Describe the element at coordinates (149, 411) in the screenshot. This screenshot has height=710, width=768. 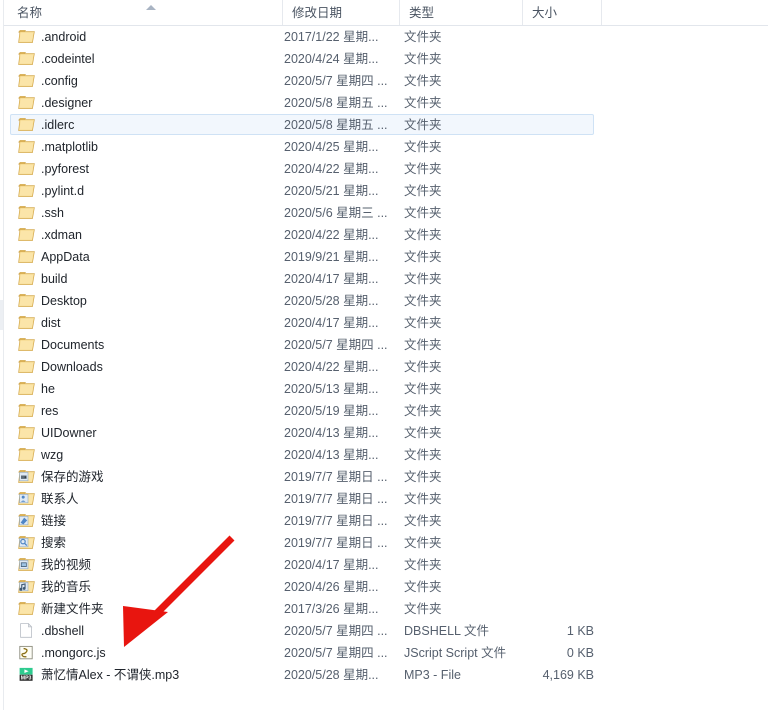
I see `cell-name: res` at that location.